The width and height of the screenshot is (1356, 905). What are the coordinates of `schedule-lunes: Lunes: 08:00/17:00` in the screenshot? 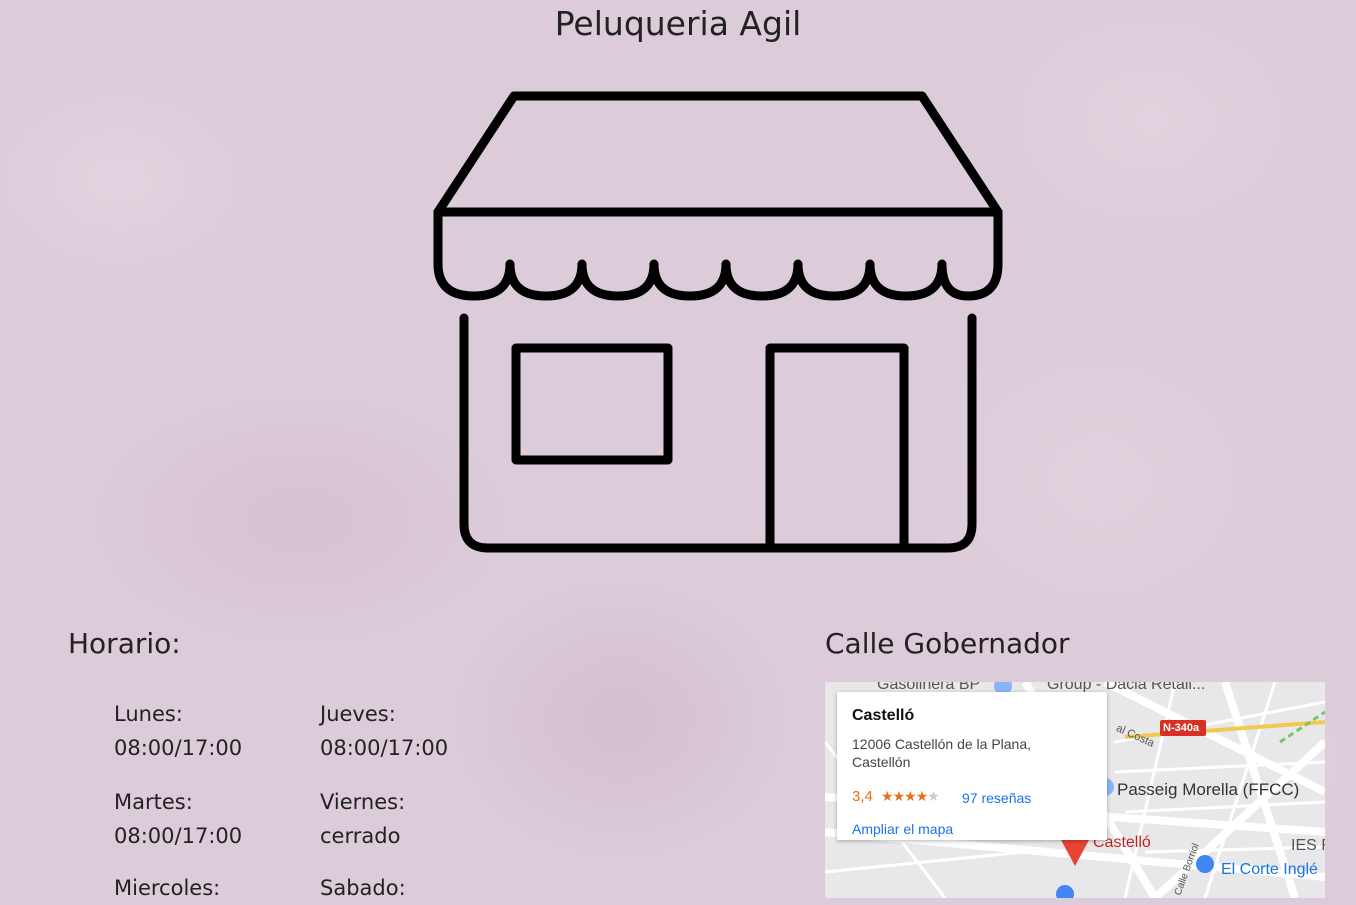 It's located at (178, 731).